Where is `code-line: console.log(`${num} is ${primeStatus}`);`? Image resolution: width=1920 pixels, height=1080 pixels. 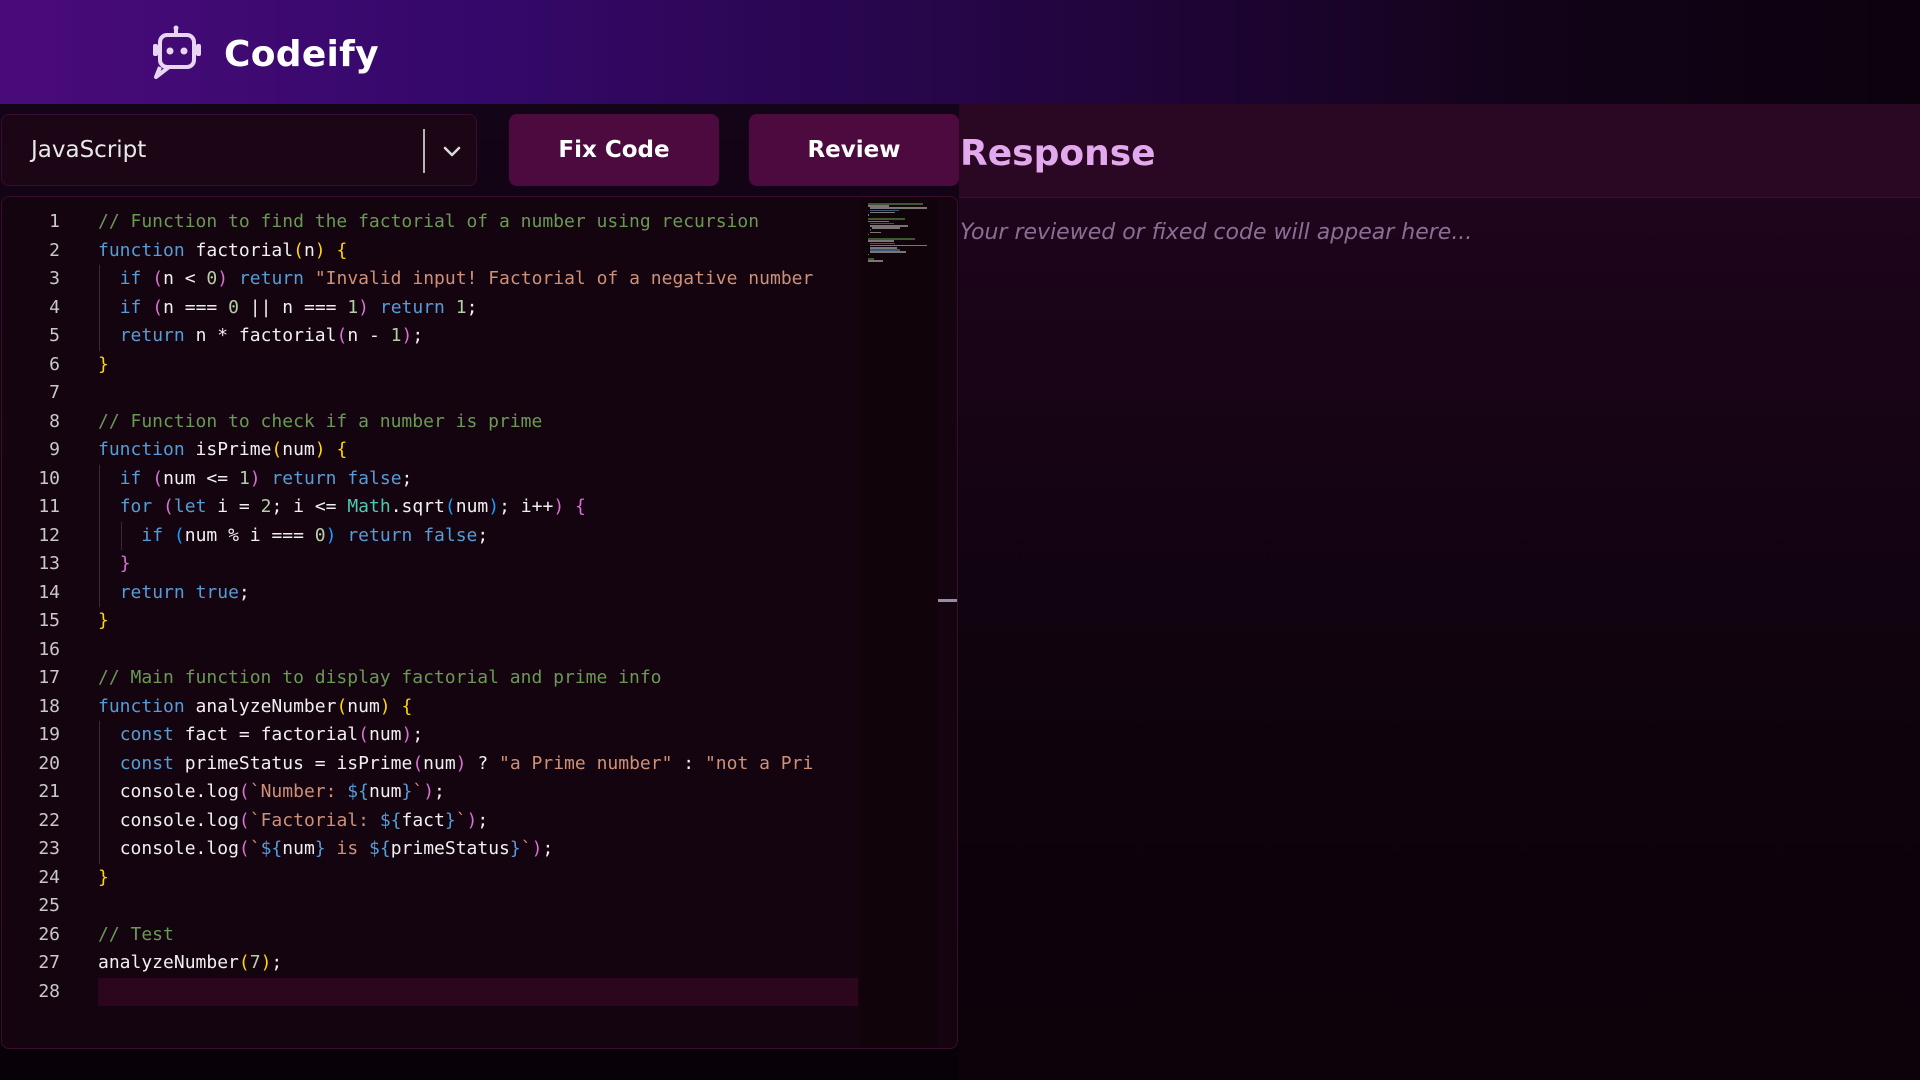 code-line: console.log(`${num} is ${primeStatus}`); is located at coordinates (326, 849).